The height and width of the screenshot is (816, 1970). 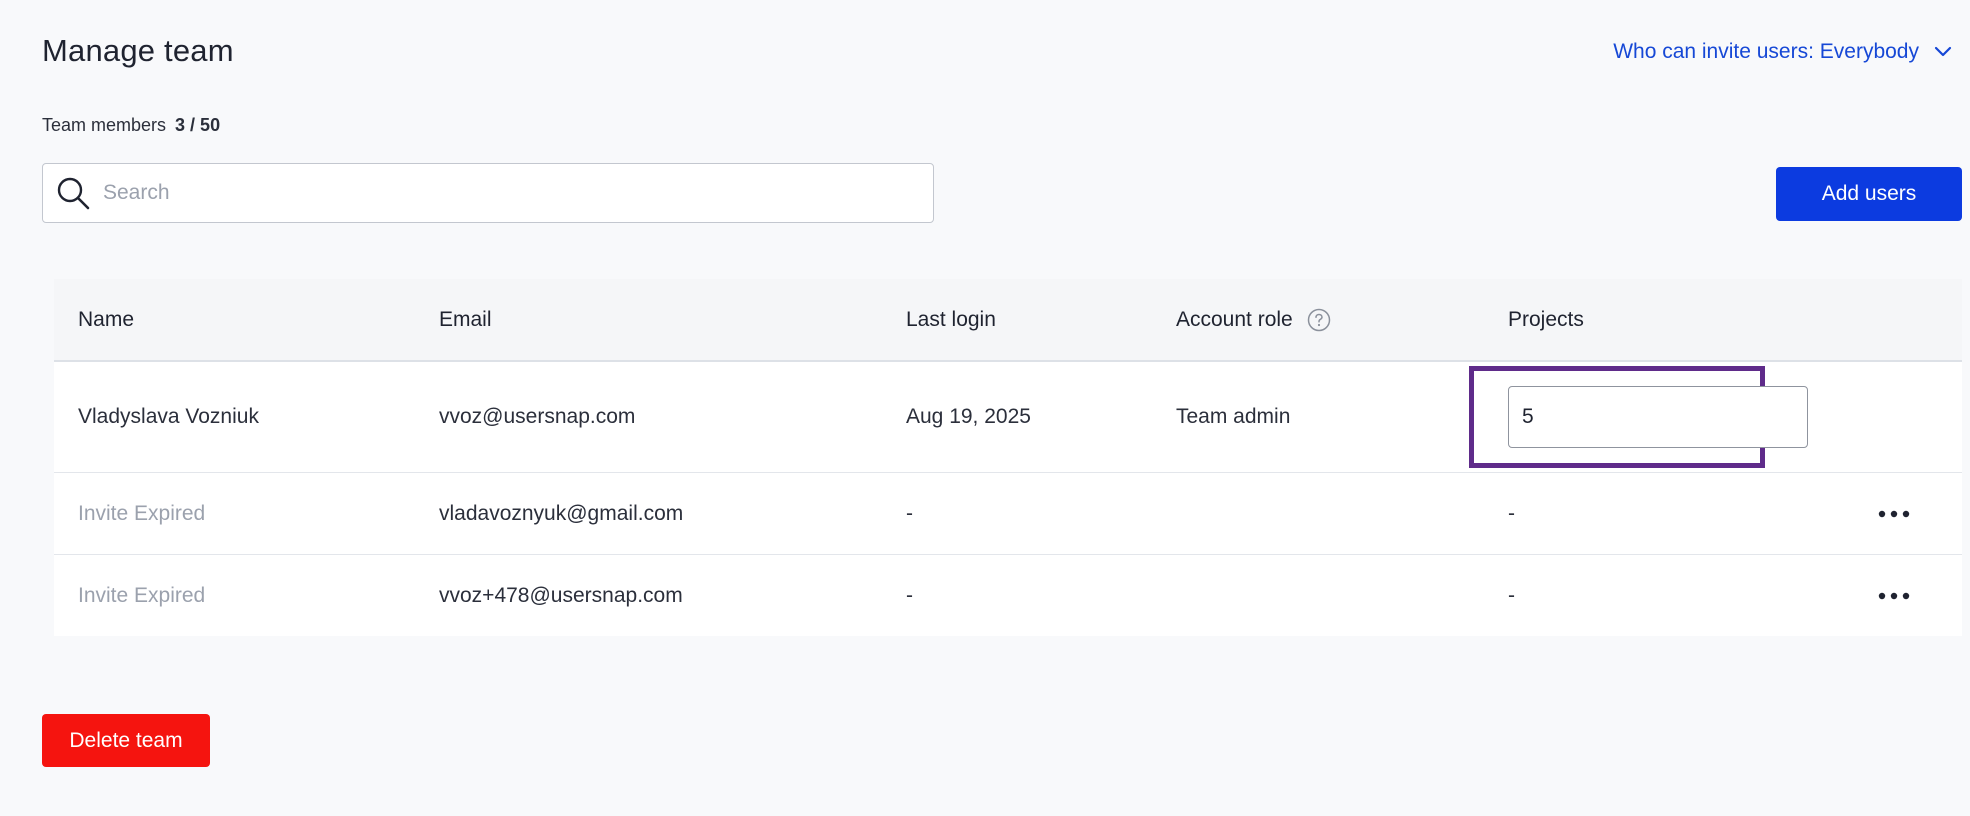 What do you see at coordinates (126, 740) in the screenshot?
I see `delete-team-button: Delete team` at bounding box center [126, 740].